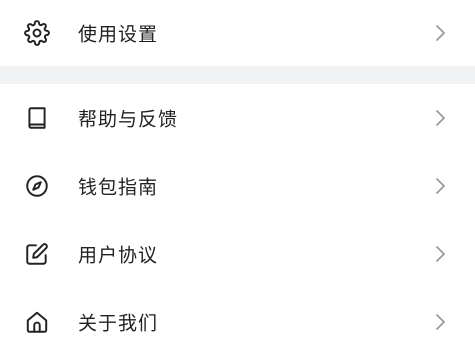 This screenshot has height=356, width=475. I want to click on book-icon, so click(37, 118).